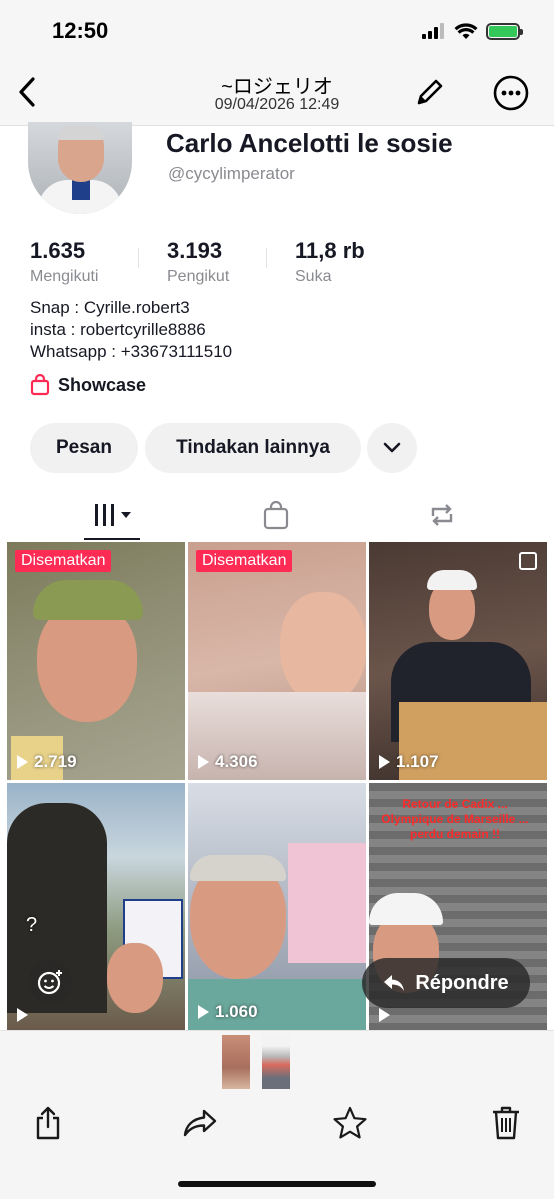 This screenshot has width=554, height=1199. I want to click on showcase-label: Showcase, so click(102, 384).